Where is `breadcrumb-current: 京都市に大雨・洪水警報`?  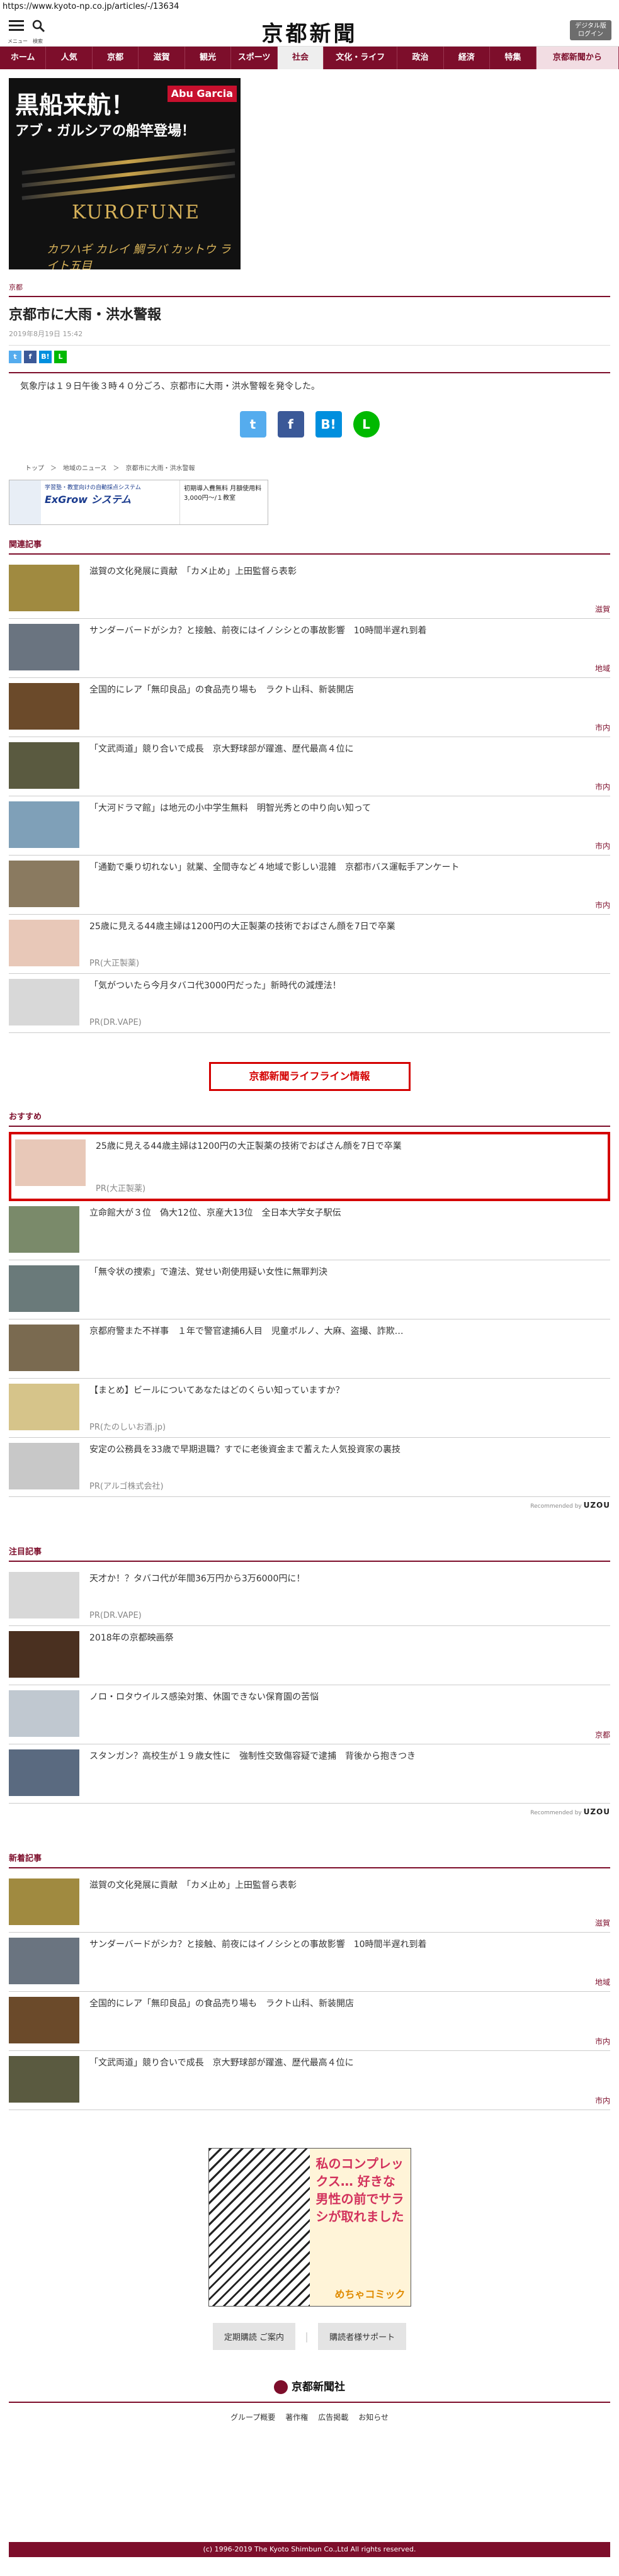
breadcrumb-current: 京都市に大雨・洪水警報 is located at coordinates (160, 468).